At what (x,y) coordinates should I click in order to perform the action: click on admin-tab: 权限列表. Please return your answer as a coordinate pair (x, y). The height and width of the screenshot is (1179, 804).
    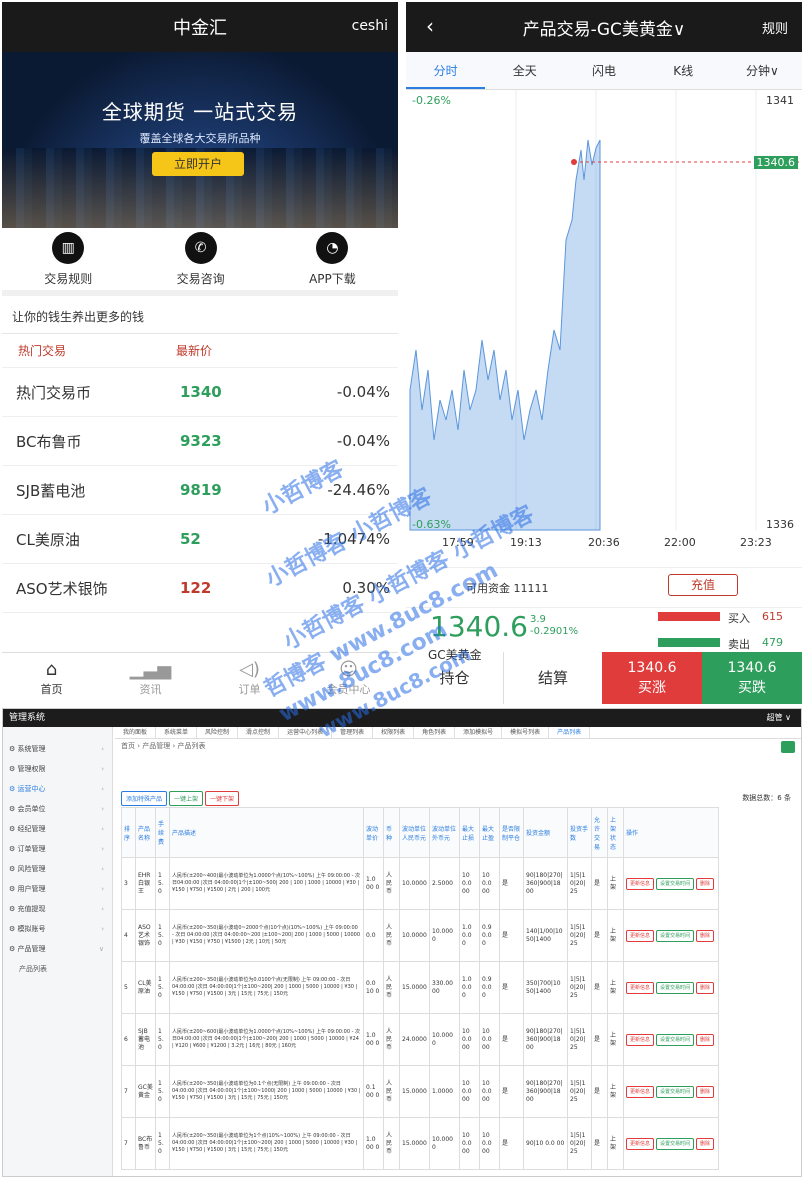
    Looking at the image, I should click on (394, 732).